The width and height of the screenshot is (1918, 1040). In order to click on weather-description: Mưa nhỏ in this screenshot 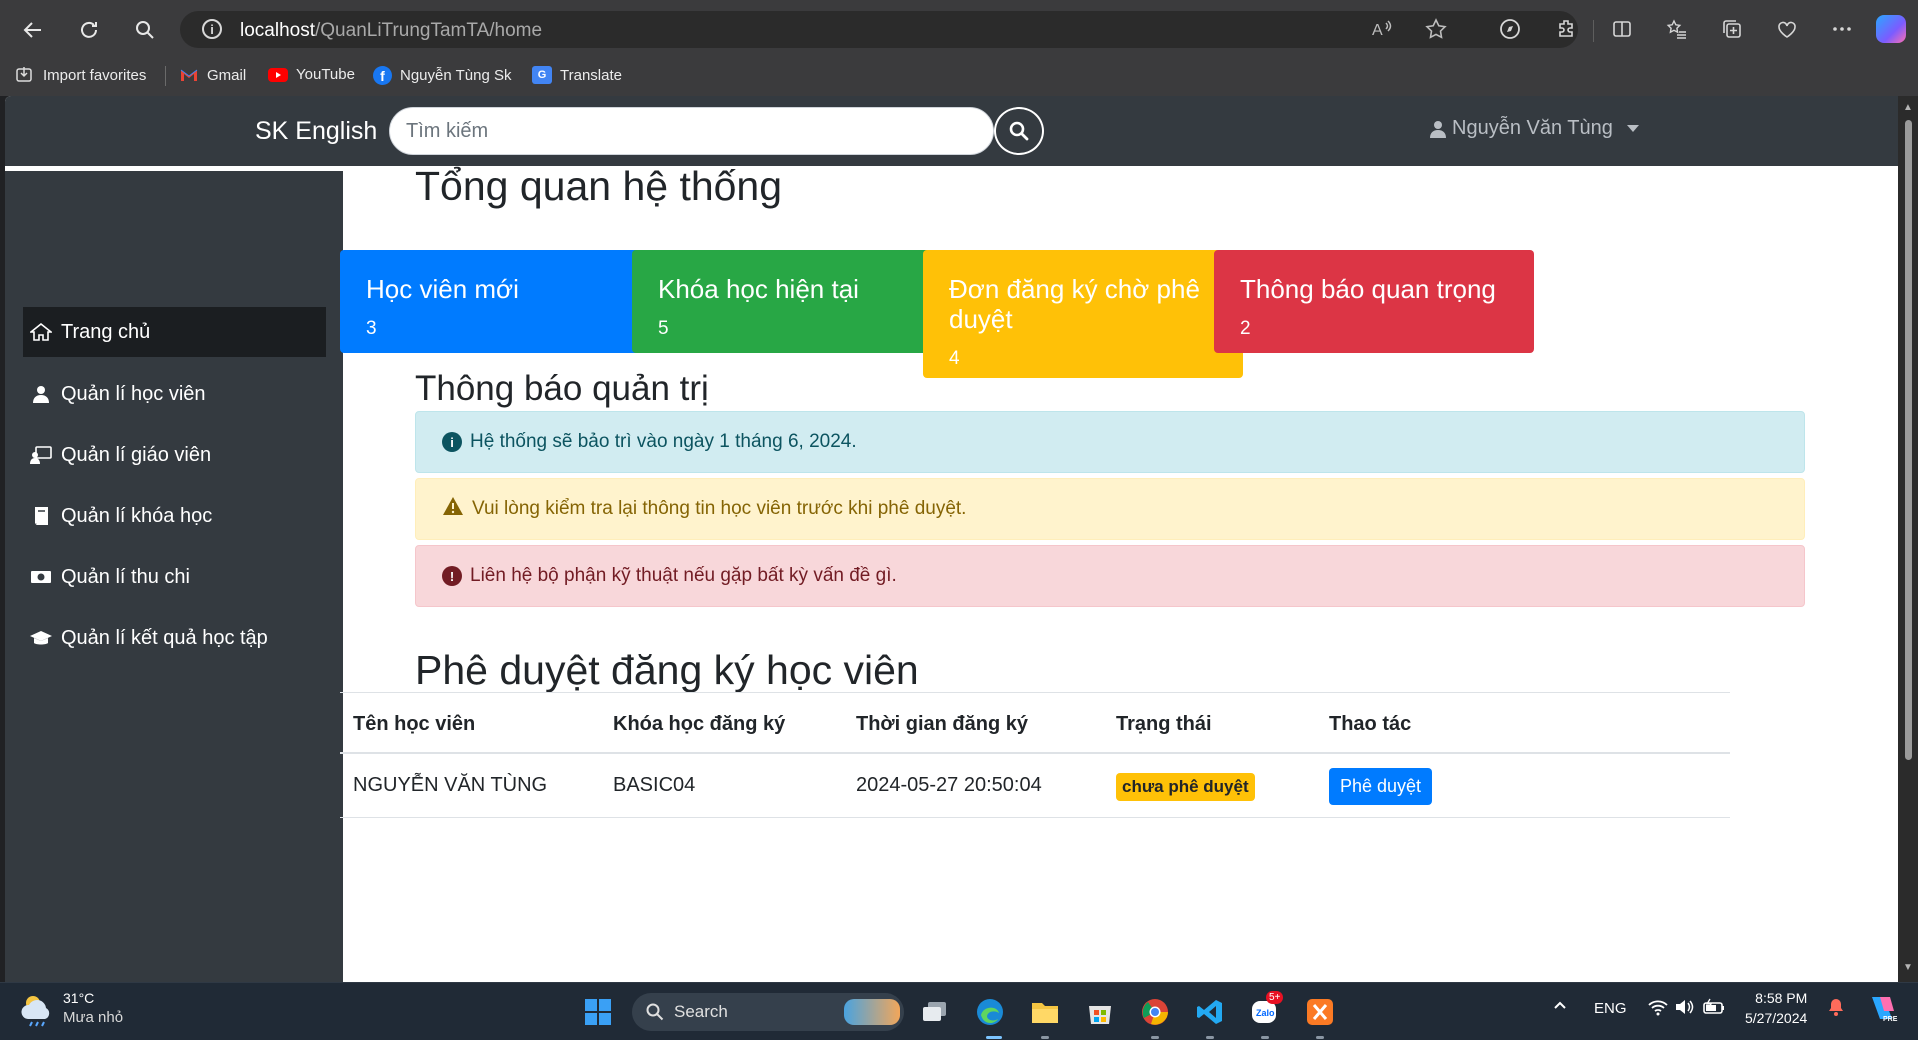, I will do `click(93, 1017)`.